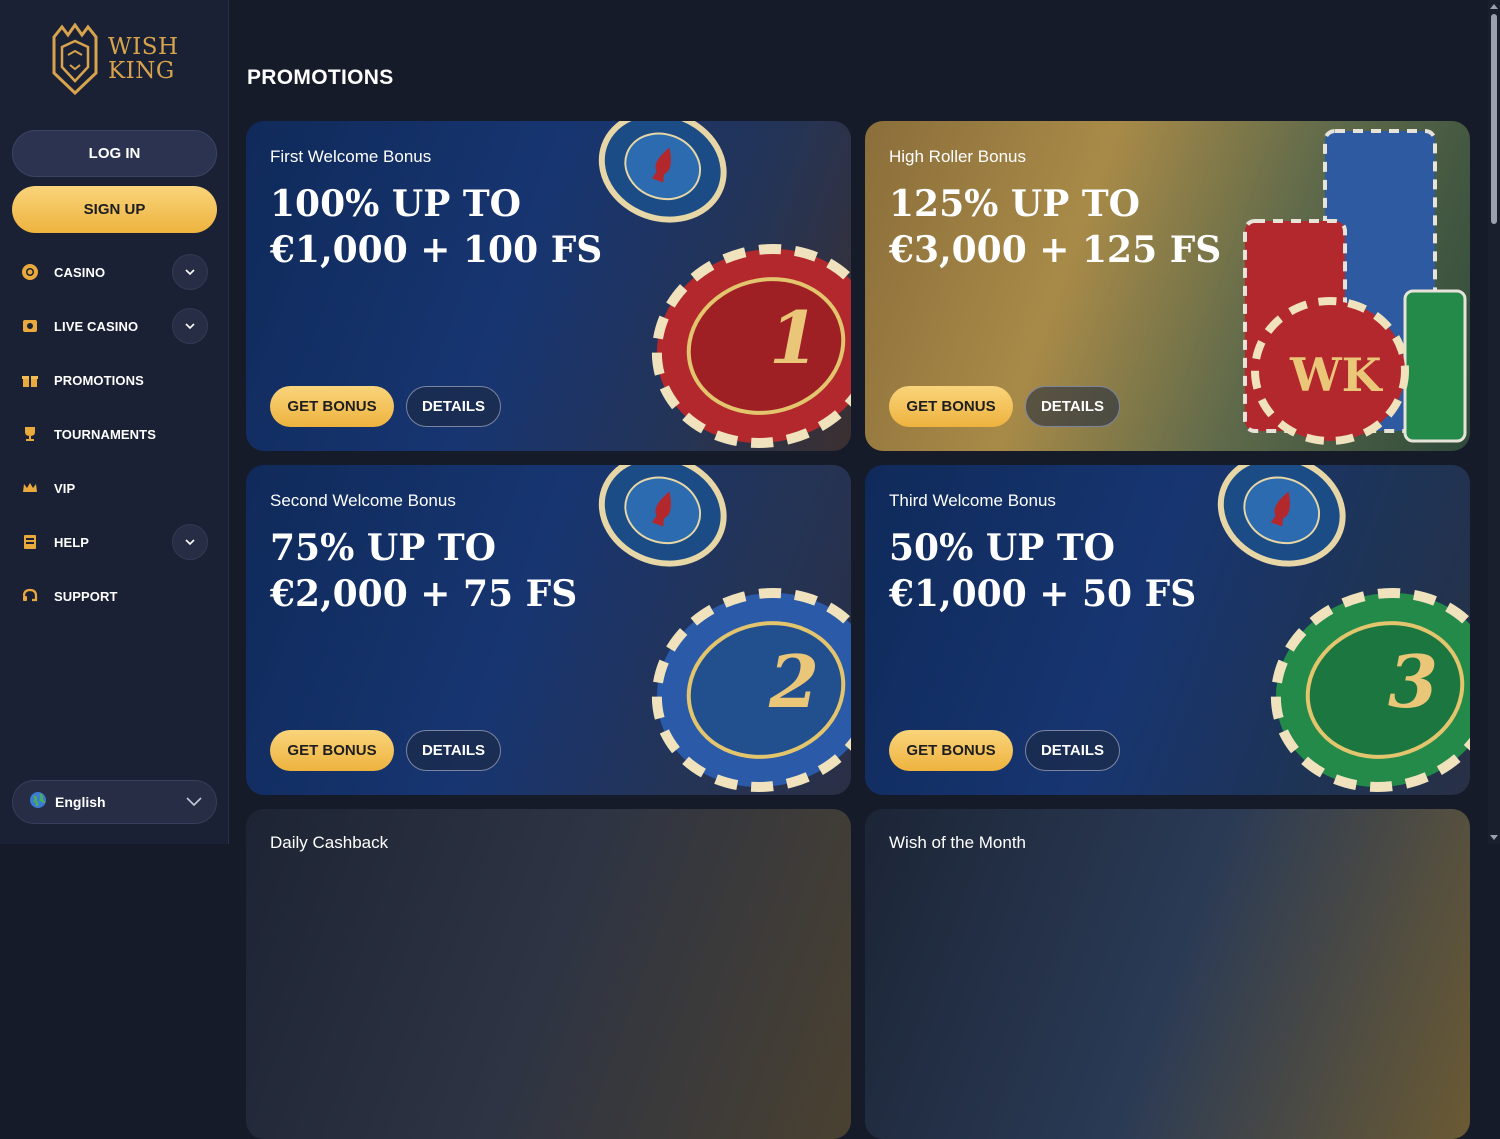 This screenshot has width=1500, height=1139. I want to click on chip-label: WK, so click(1336, 375).